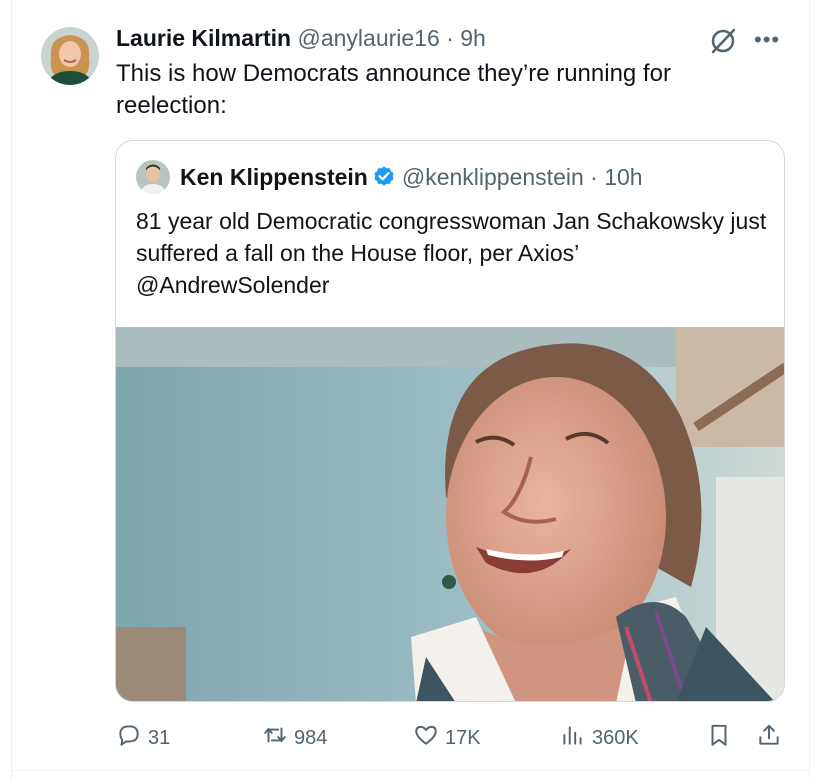 This screenshot has width=838, height=782. Describe the element at coordinates (384, 177) in the screenshot. I see `verified-badge-icon` at that location.